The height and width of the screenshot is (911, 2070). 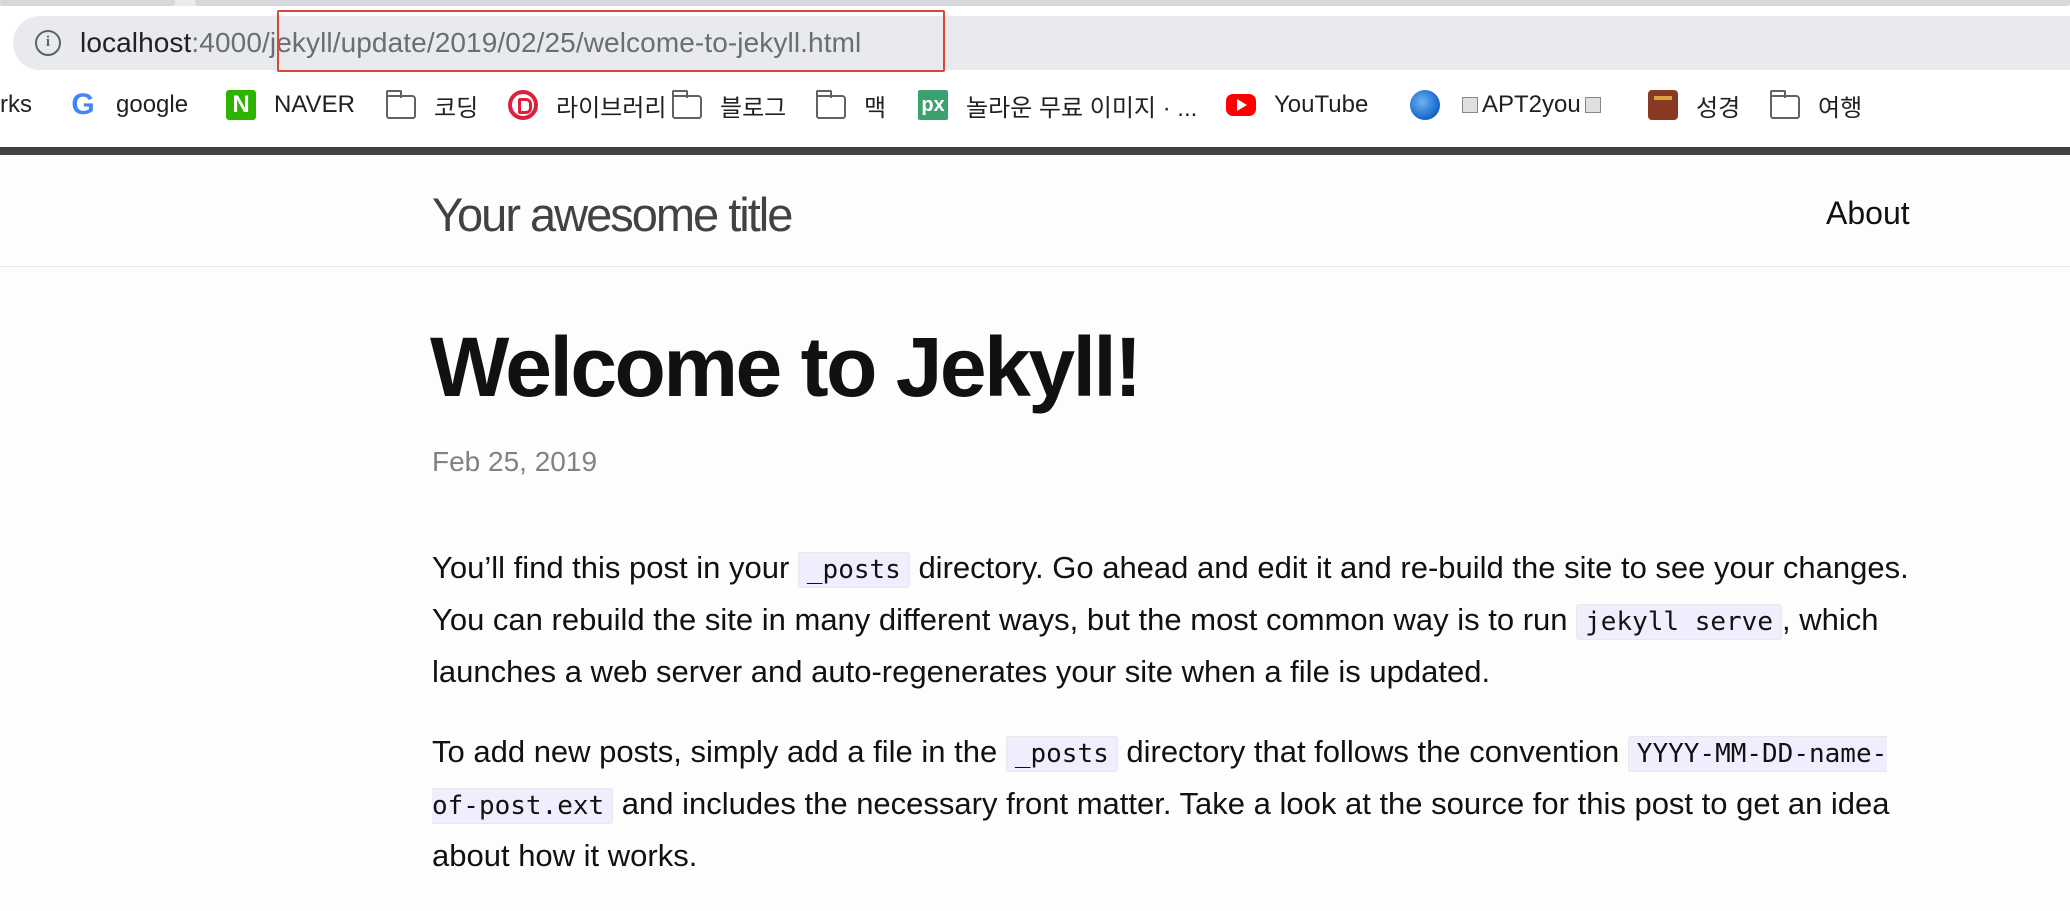 I want to click on url-path-highlight-box, so click(x=611, y=41).